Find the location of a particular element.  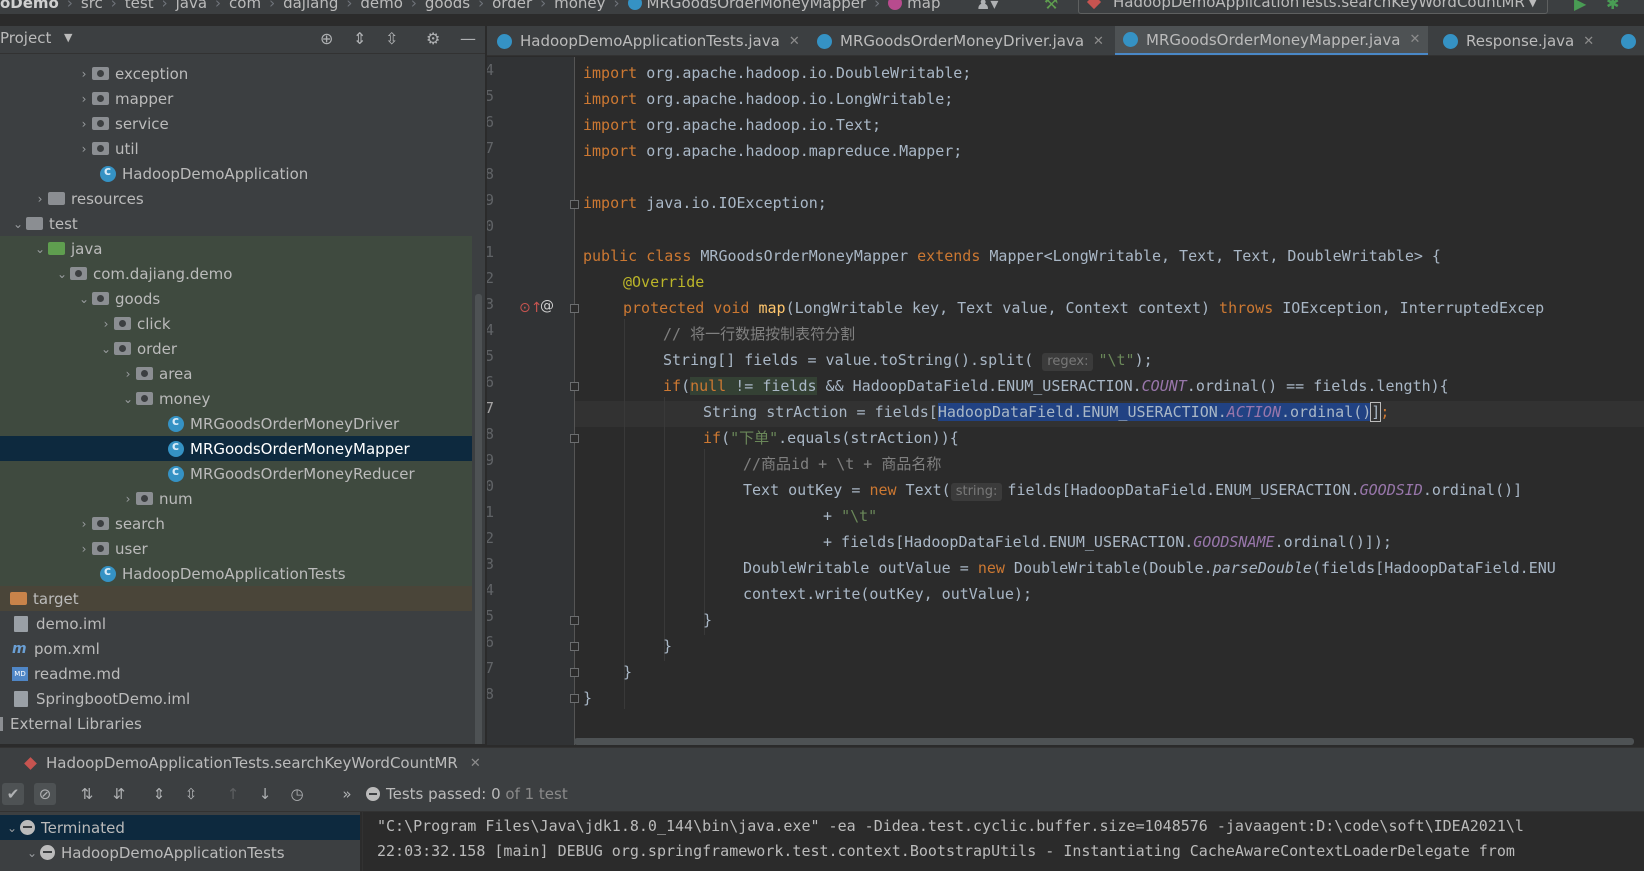

tree-item-goods: ⌄ goods is located at coordinates (236, 298).